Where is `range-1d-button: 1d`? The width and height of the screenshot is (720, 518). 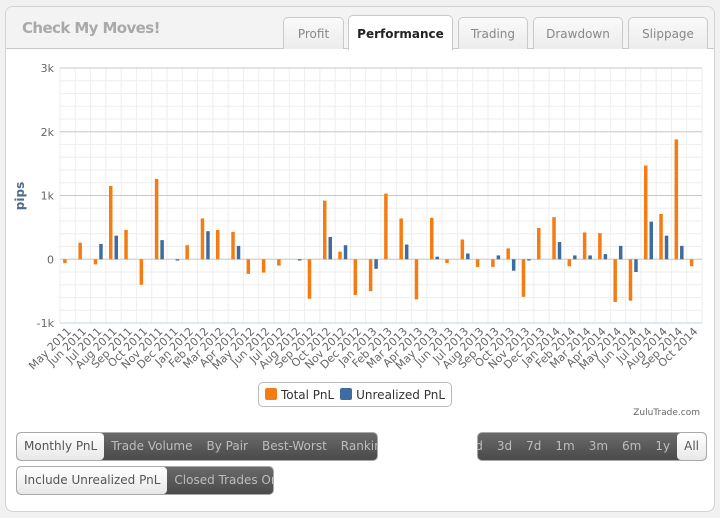 range-1d-button: 1d is located at coordinates (484, 446).